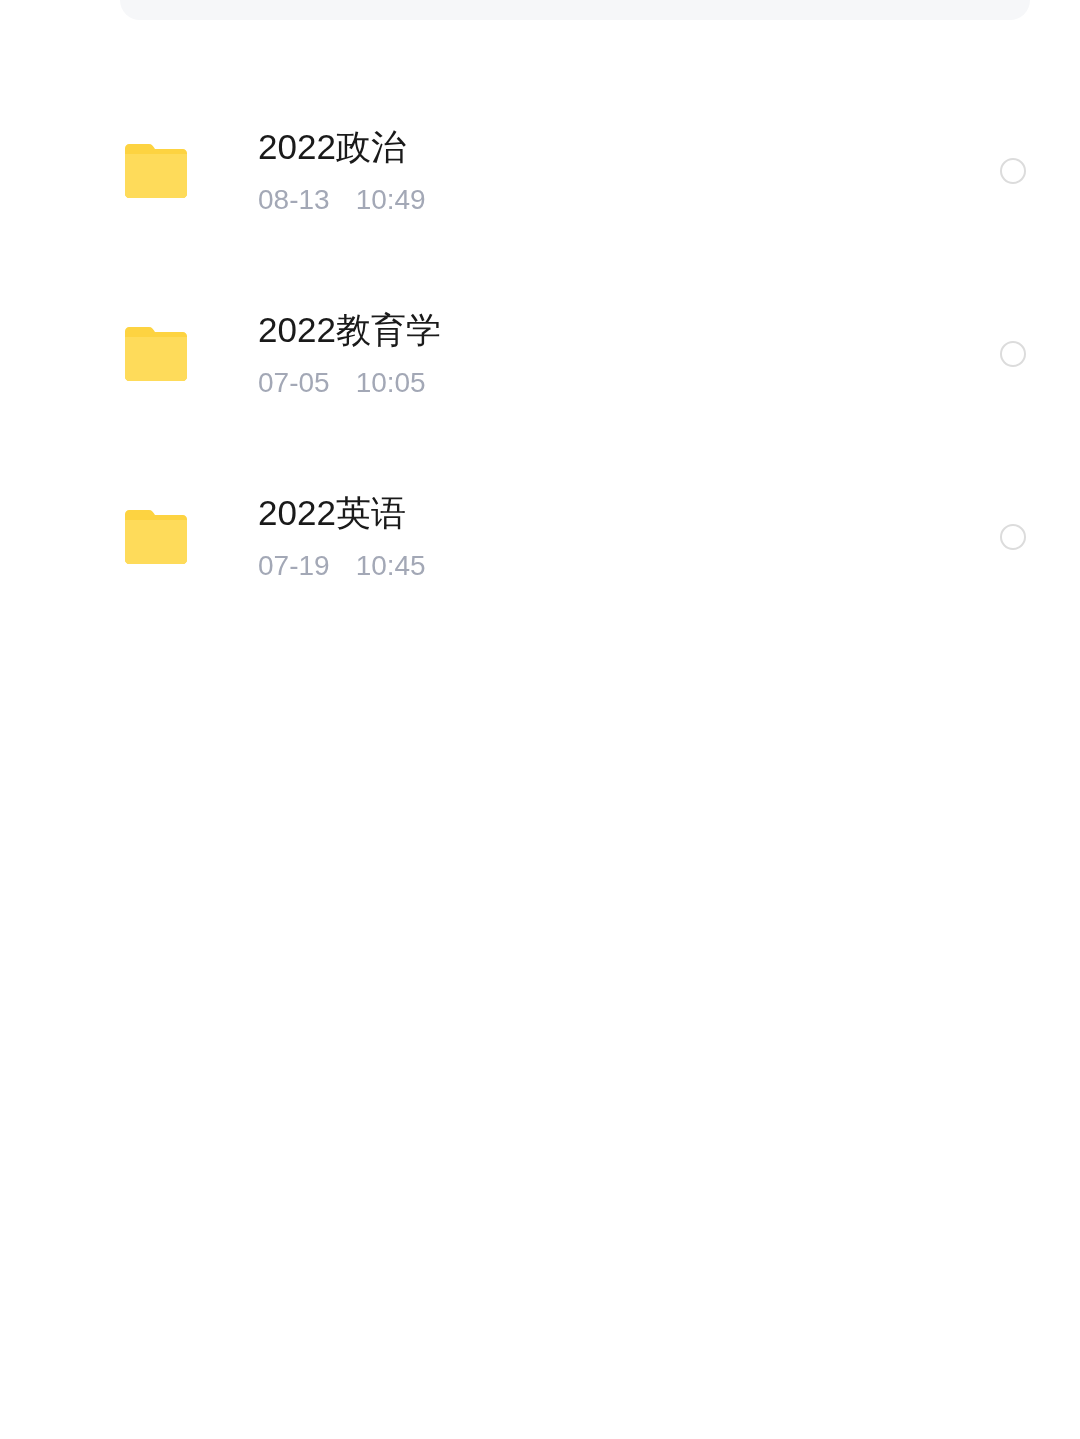 This screenshot has width=1080, height=1439. Describe the element at coordinates (294, 565) in the screenshot. I see `folder-date: 07-19` at that location.